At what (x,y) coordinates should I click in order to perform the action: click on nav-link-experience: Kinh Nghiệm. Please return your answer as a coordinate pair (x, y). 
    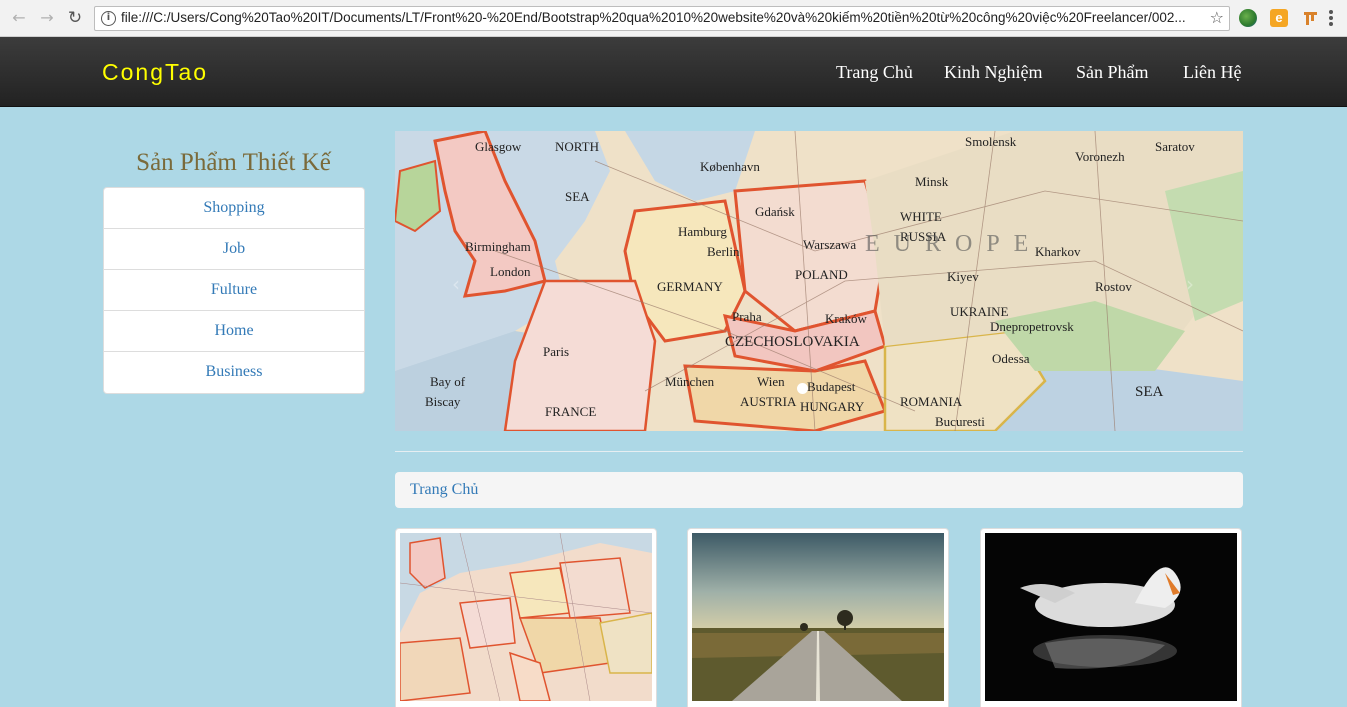
    Looking at the image, I should click on (993, 72).